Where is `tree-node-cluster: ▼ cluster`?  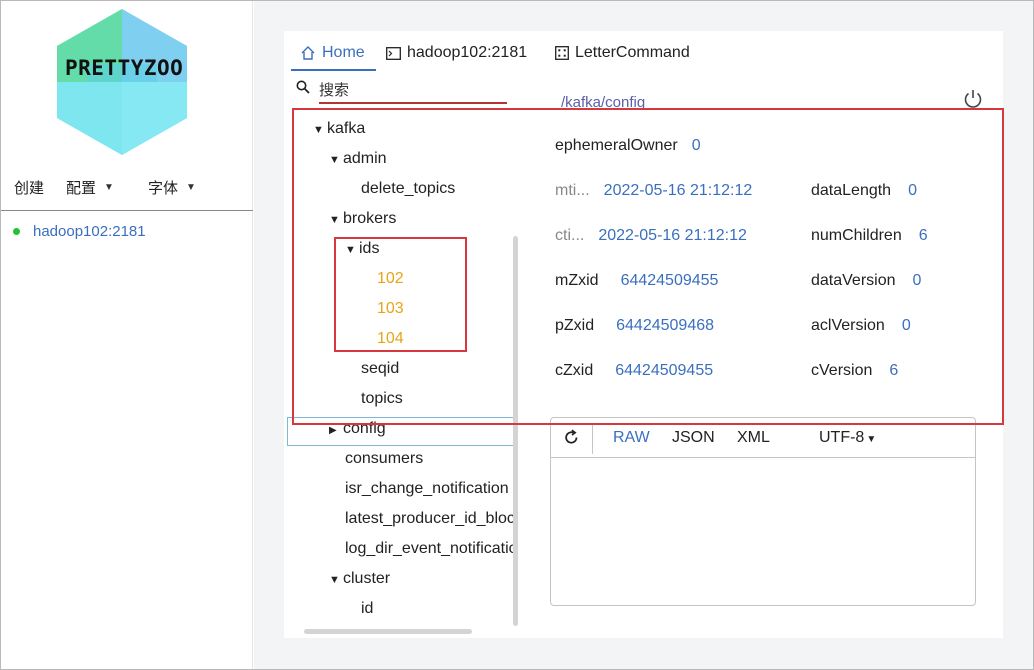 tree-node-cluster: ▼ cluster is located at coordinates (359, 579).